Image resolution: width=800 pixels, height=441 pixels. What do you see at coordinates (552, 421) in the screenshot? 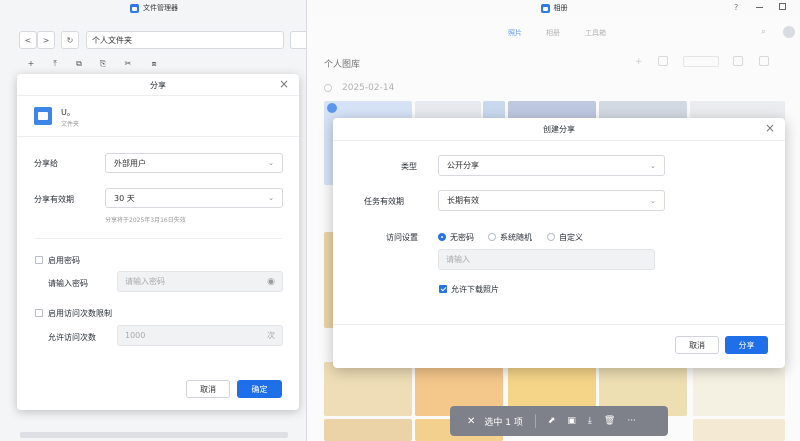
I see `open-external-icon: ⬈` at bounding box center [552, 421].